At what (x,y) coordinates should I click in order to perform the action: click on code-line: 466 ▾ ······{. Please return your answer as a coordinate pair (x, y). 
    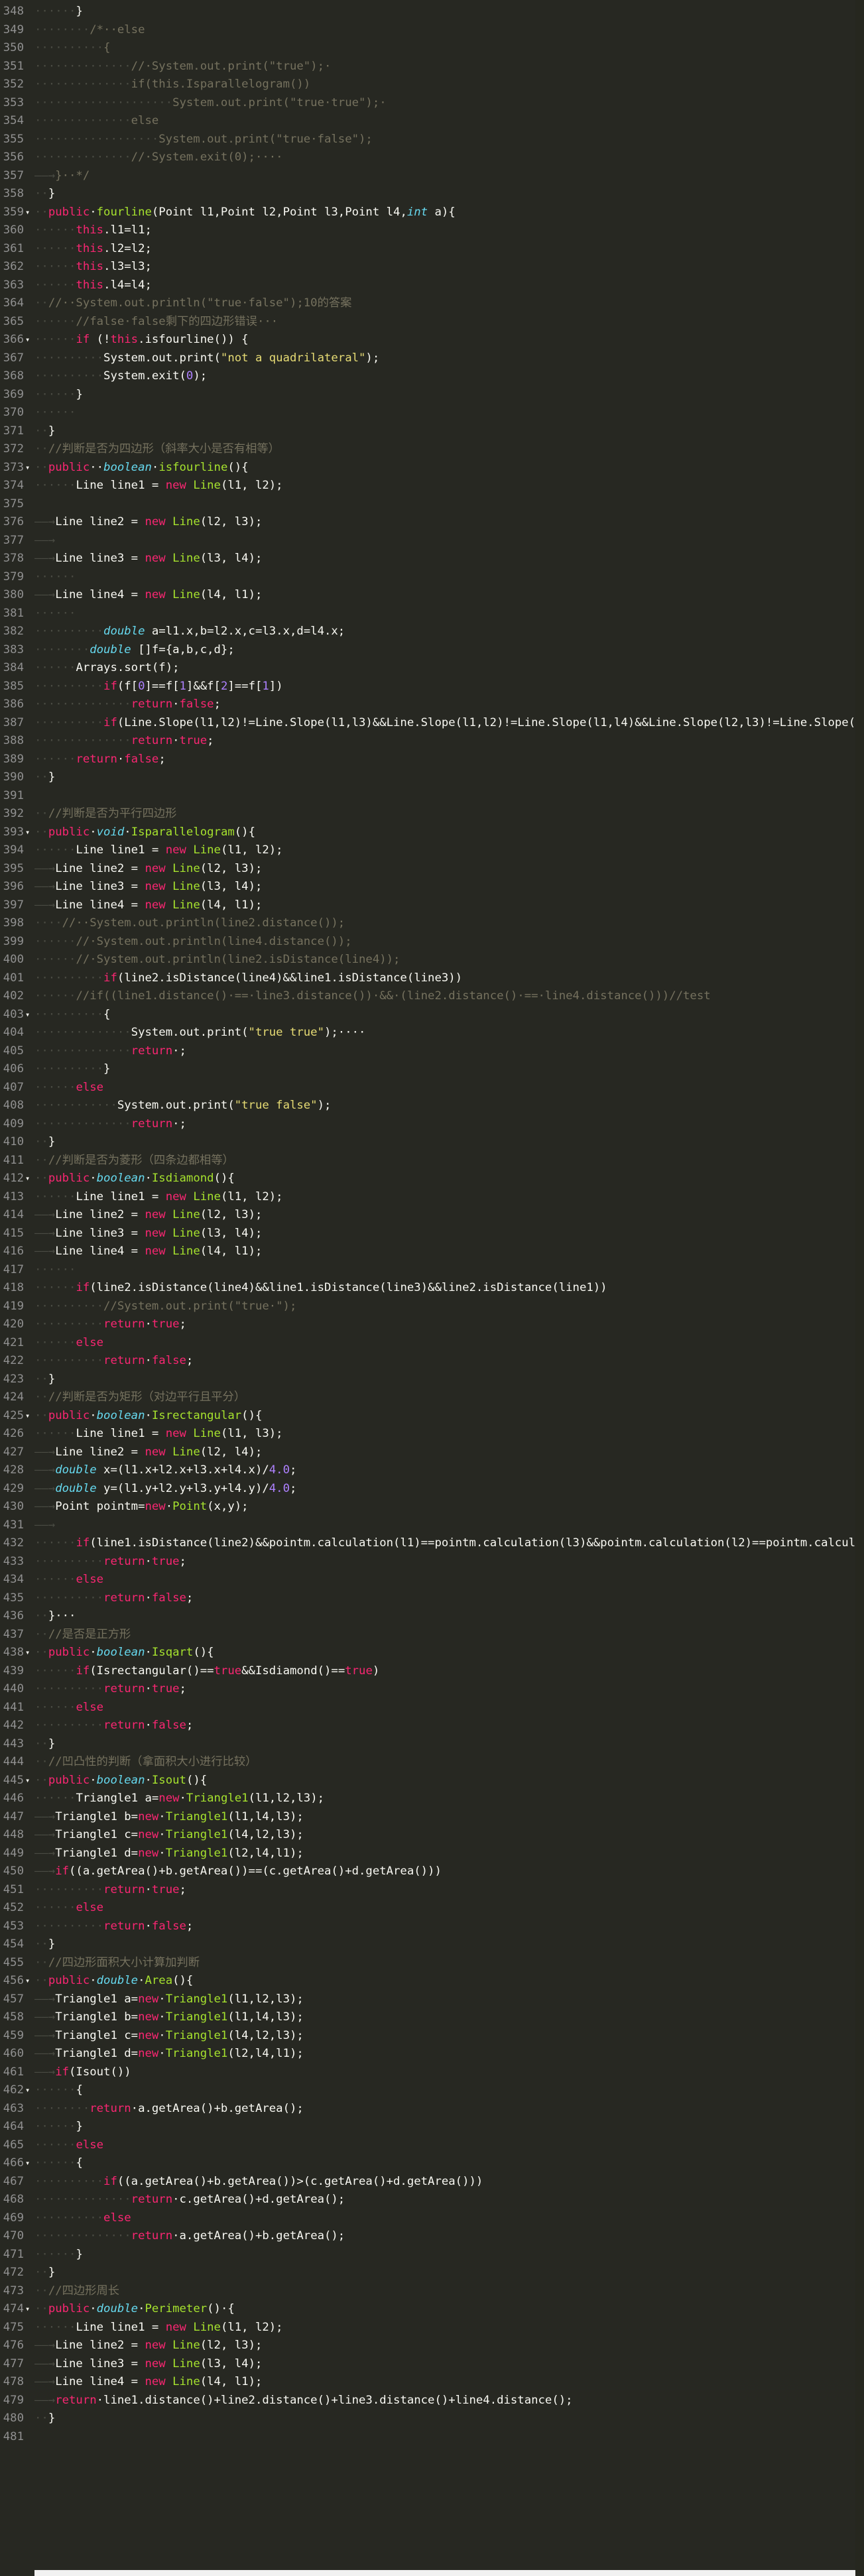
    Looking at the image, I should click on (427, 2163).